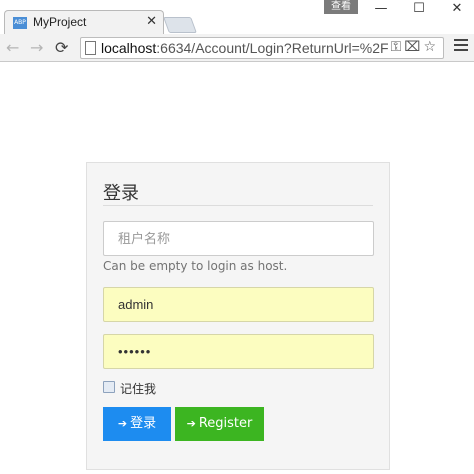 The height and width of the screenshot is (474, 474). Describe the element at coordinates (90, 48) in the screenshot. I see `page-icon` at that location.